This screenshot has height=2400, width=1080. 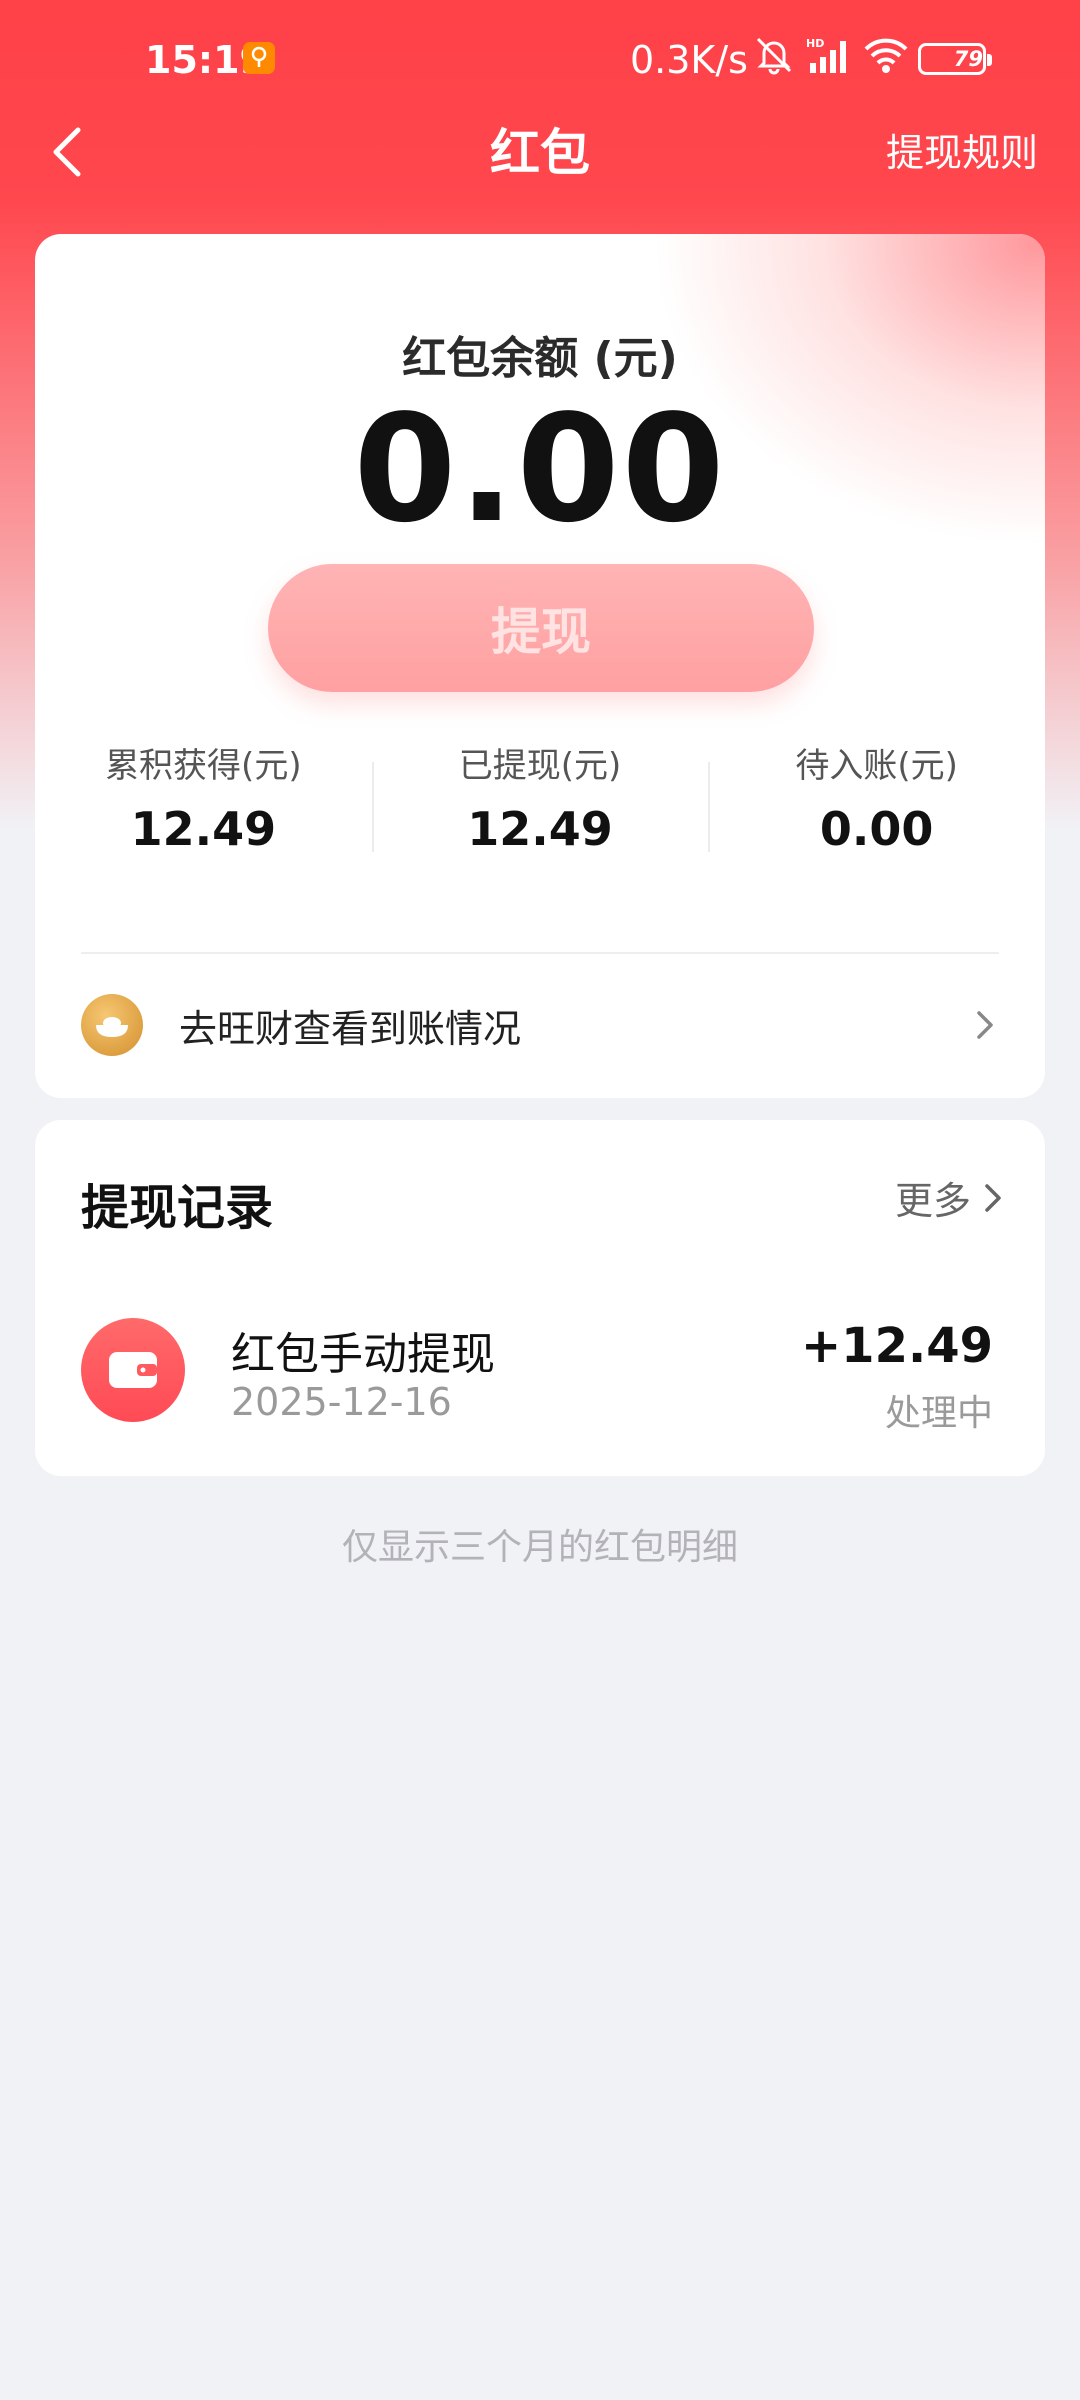 What do you see at coordinates (540, 60) in the screenshot?
I see `status-bar: 15:19 0.3K/s HD 79` at bounding box center [540, 60].